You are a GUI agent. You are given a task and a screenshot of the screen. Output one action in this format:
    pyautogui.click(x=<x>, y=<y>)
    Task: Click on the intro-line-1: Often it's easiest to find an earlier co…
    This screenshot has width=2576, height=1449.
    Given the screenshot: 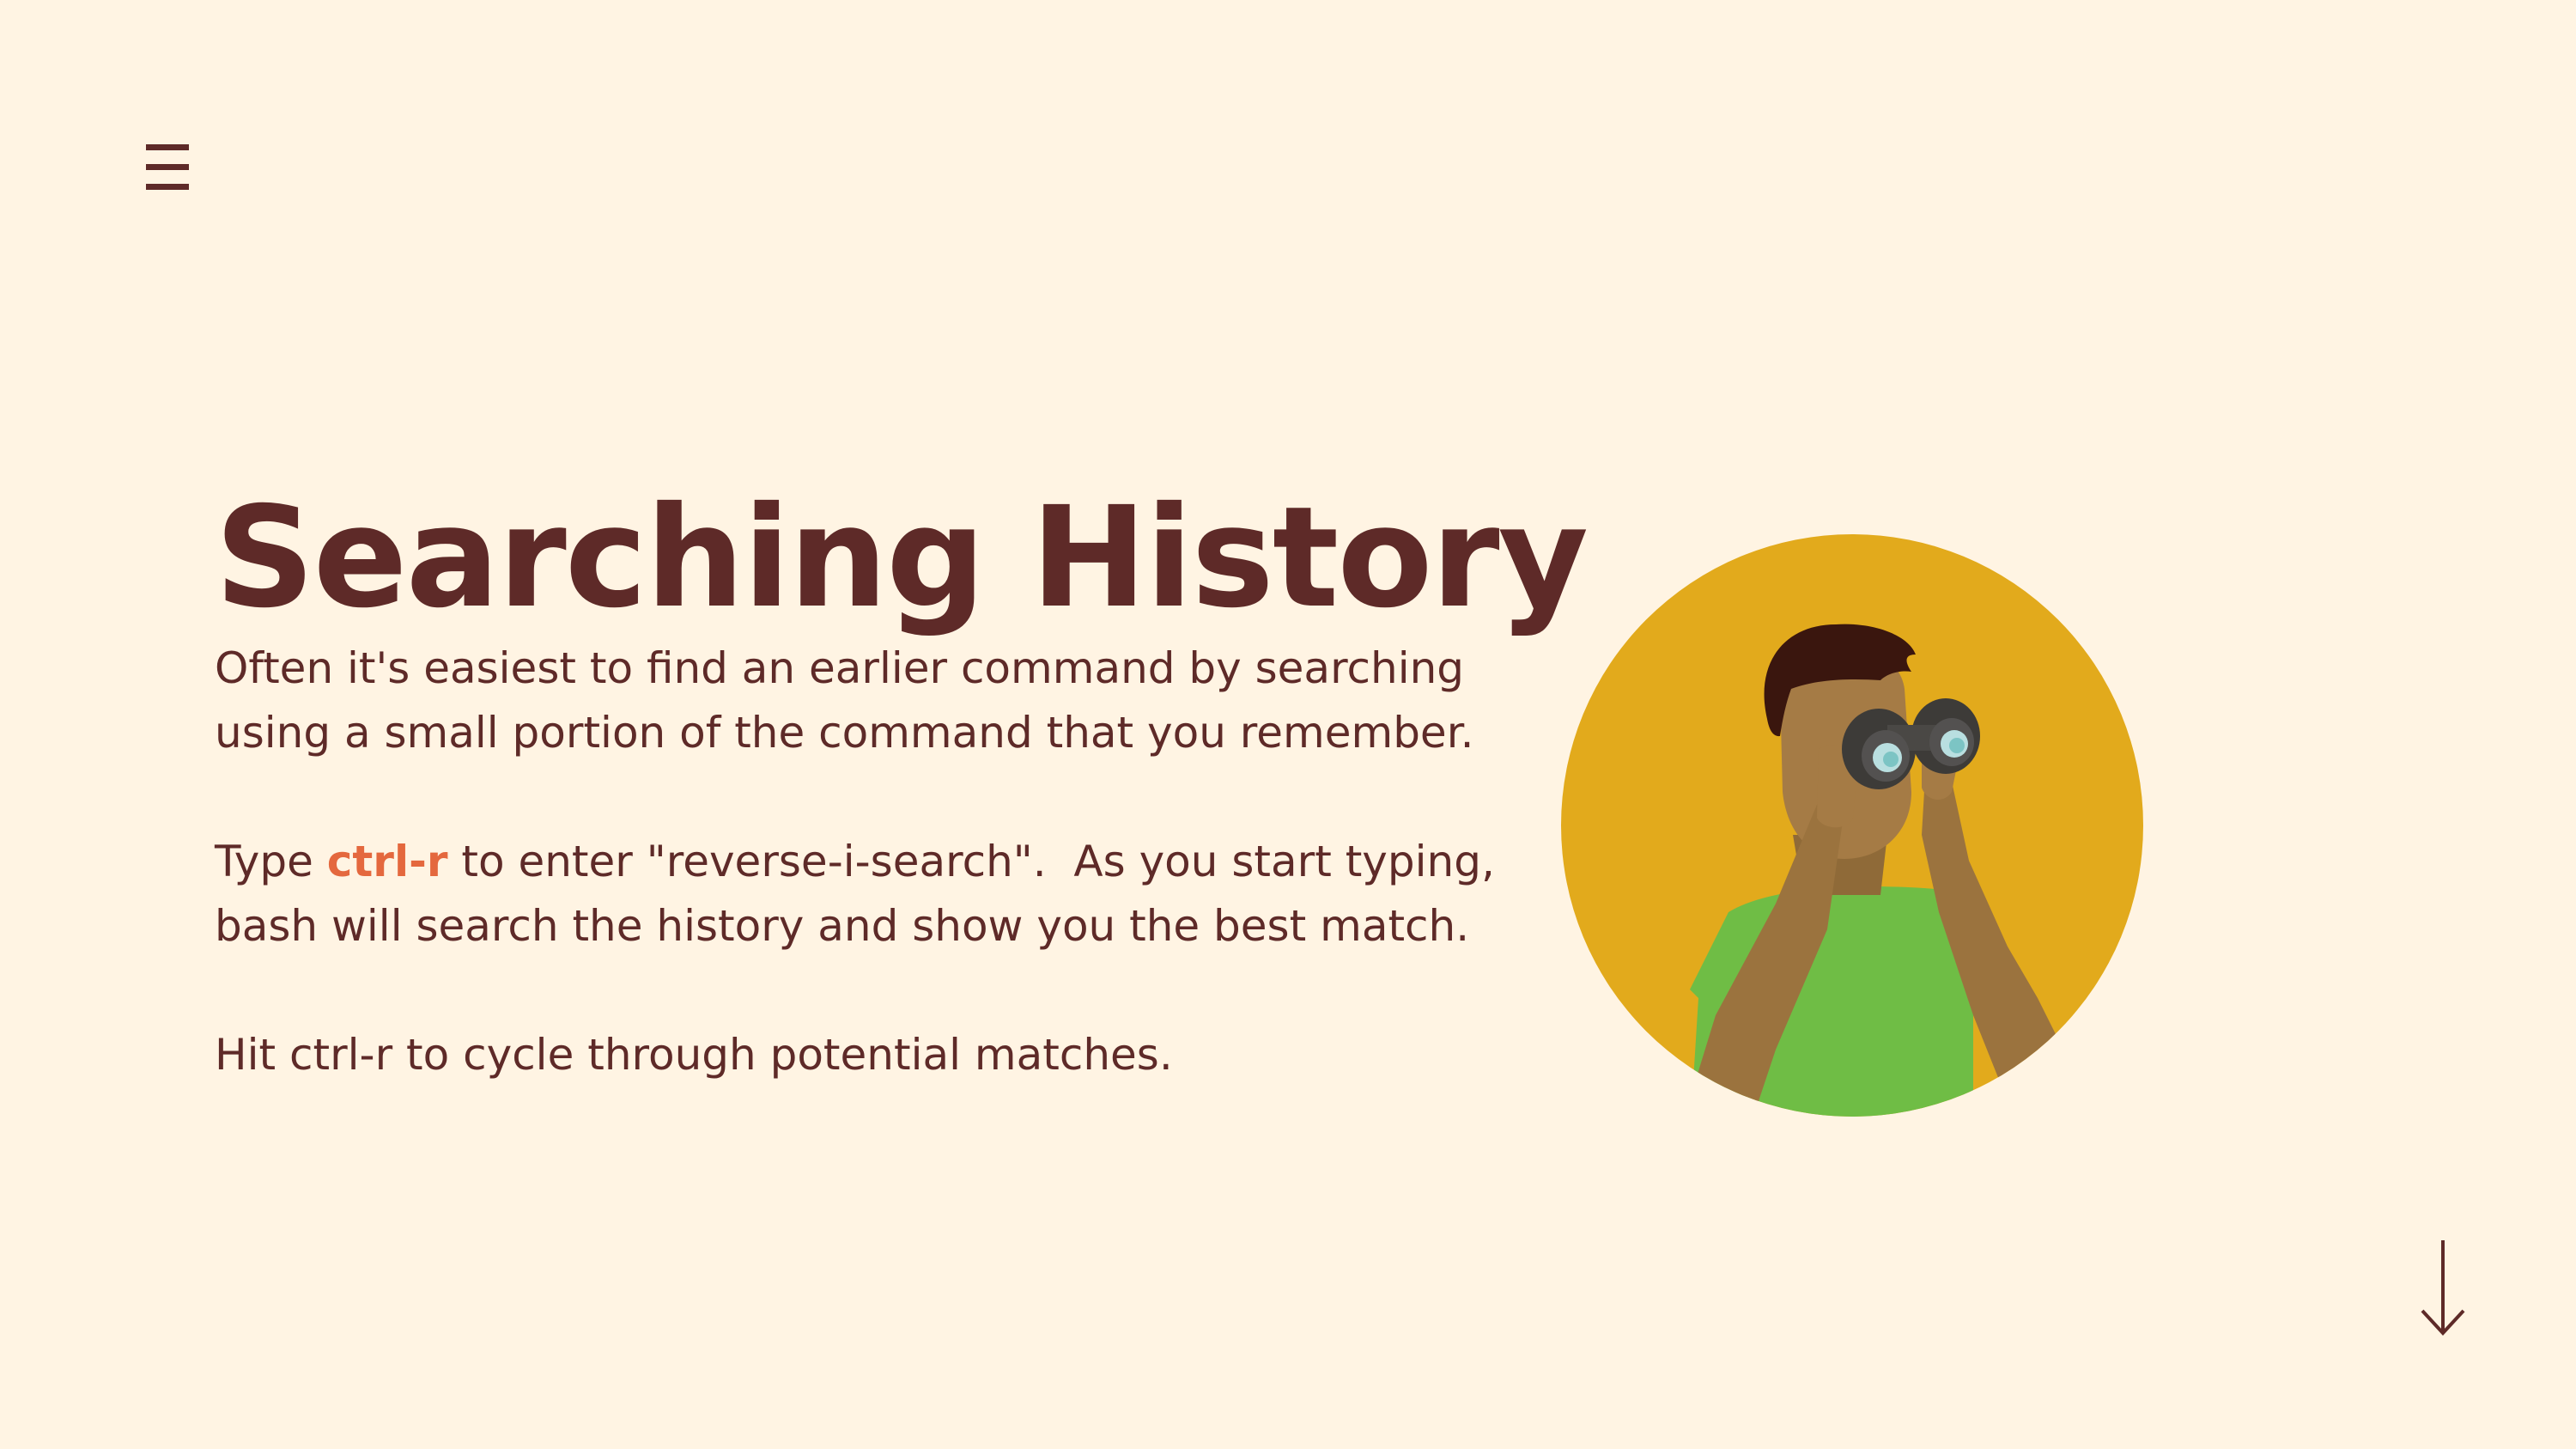 What is the action you would take?
    pyautogui.click(x=840, y=668)
    